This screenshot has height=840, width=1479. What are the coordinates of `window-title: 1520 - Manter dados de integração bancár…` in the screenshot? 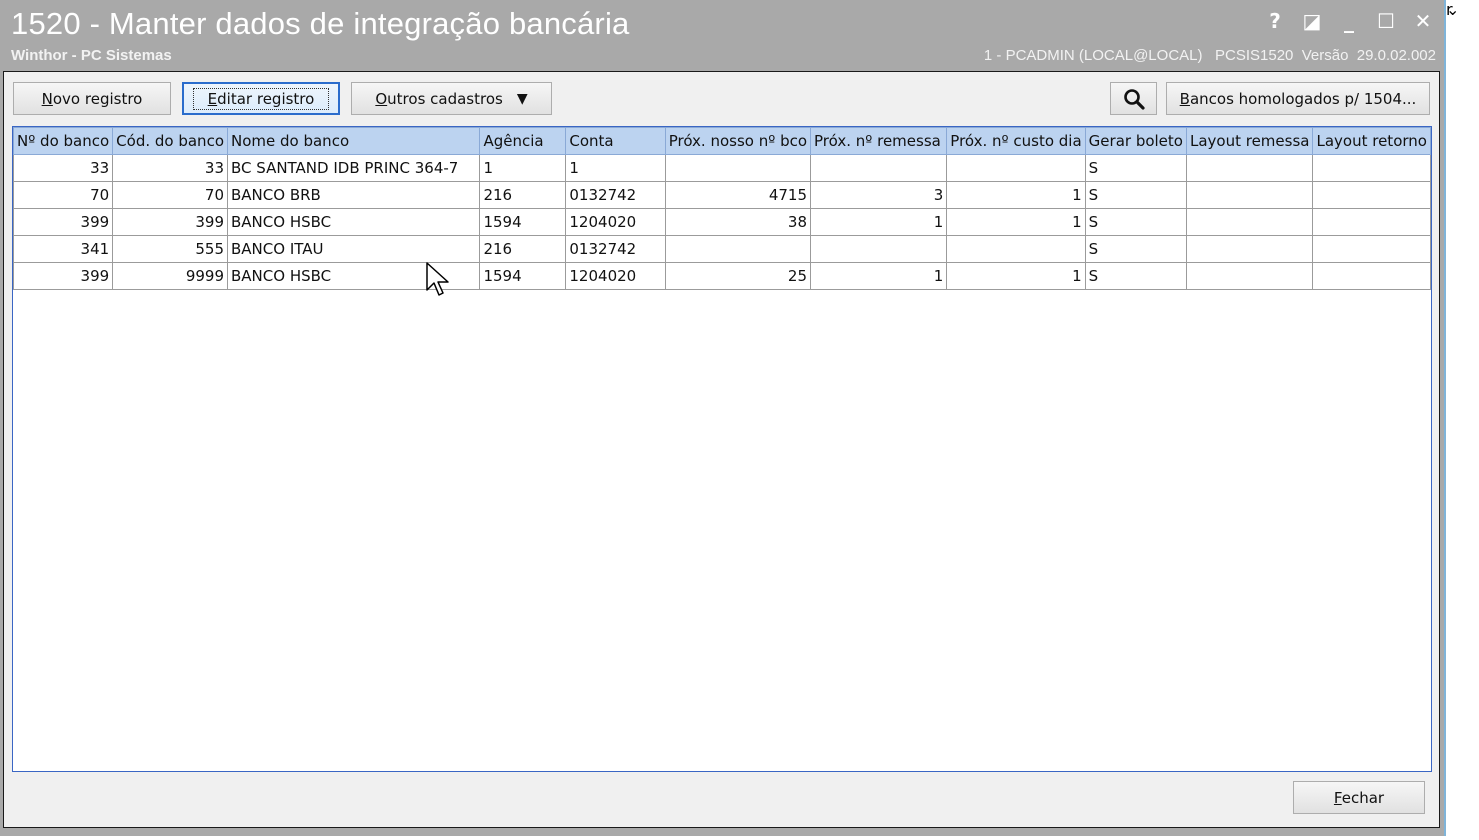 It's located at (320, 23).